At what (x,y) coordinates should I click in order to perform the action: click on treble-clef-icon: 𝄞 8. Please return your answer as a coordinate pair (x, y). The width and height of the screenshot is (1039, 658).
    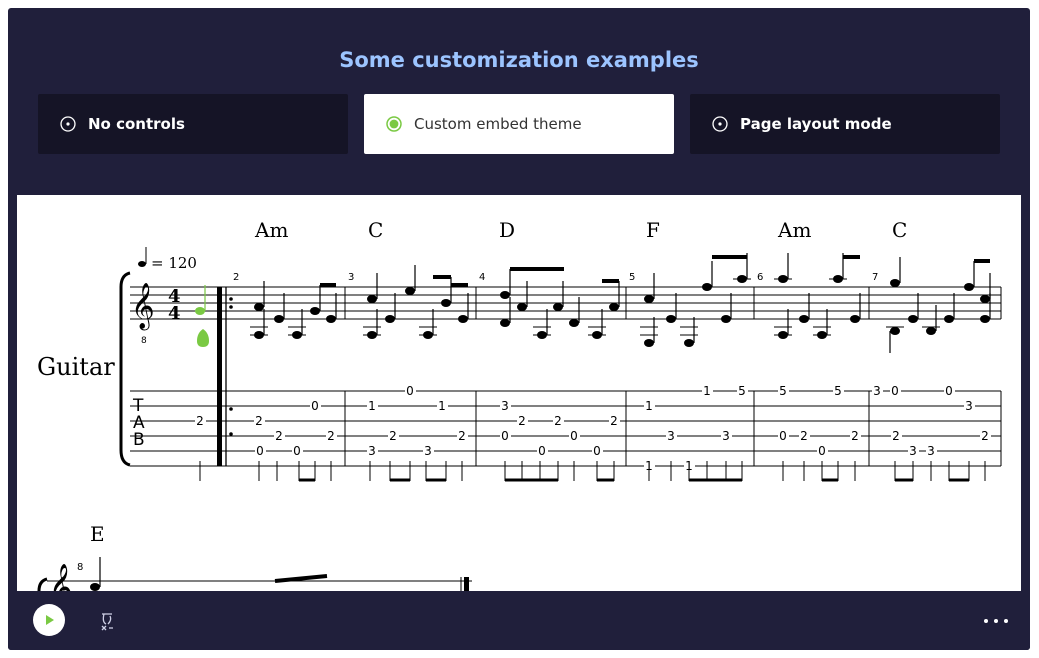
    Looking at the image, I should click on (143, 314).